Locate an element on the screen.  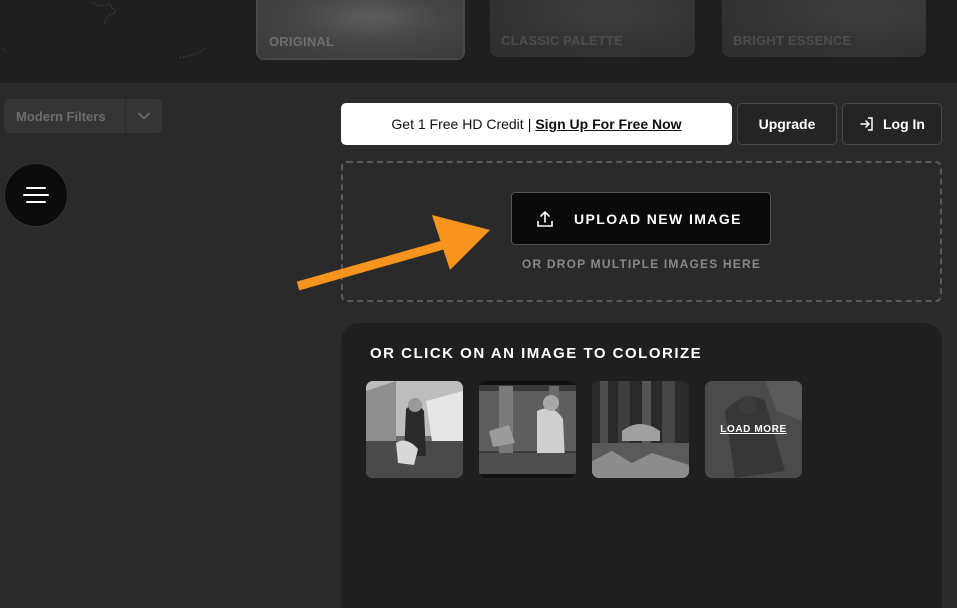
promo-text: Get 1 Free HD Credit is located at coordinates (457, 124).